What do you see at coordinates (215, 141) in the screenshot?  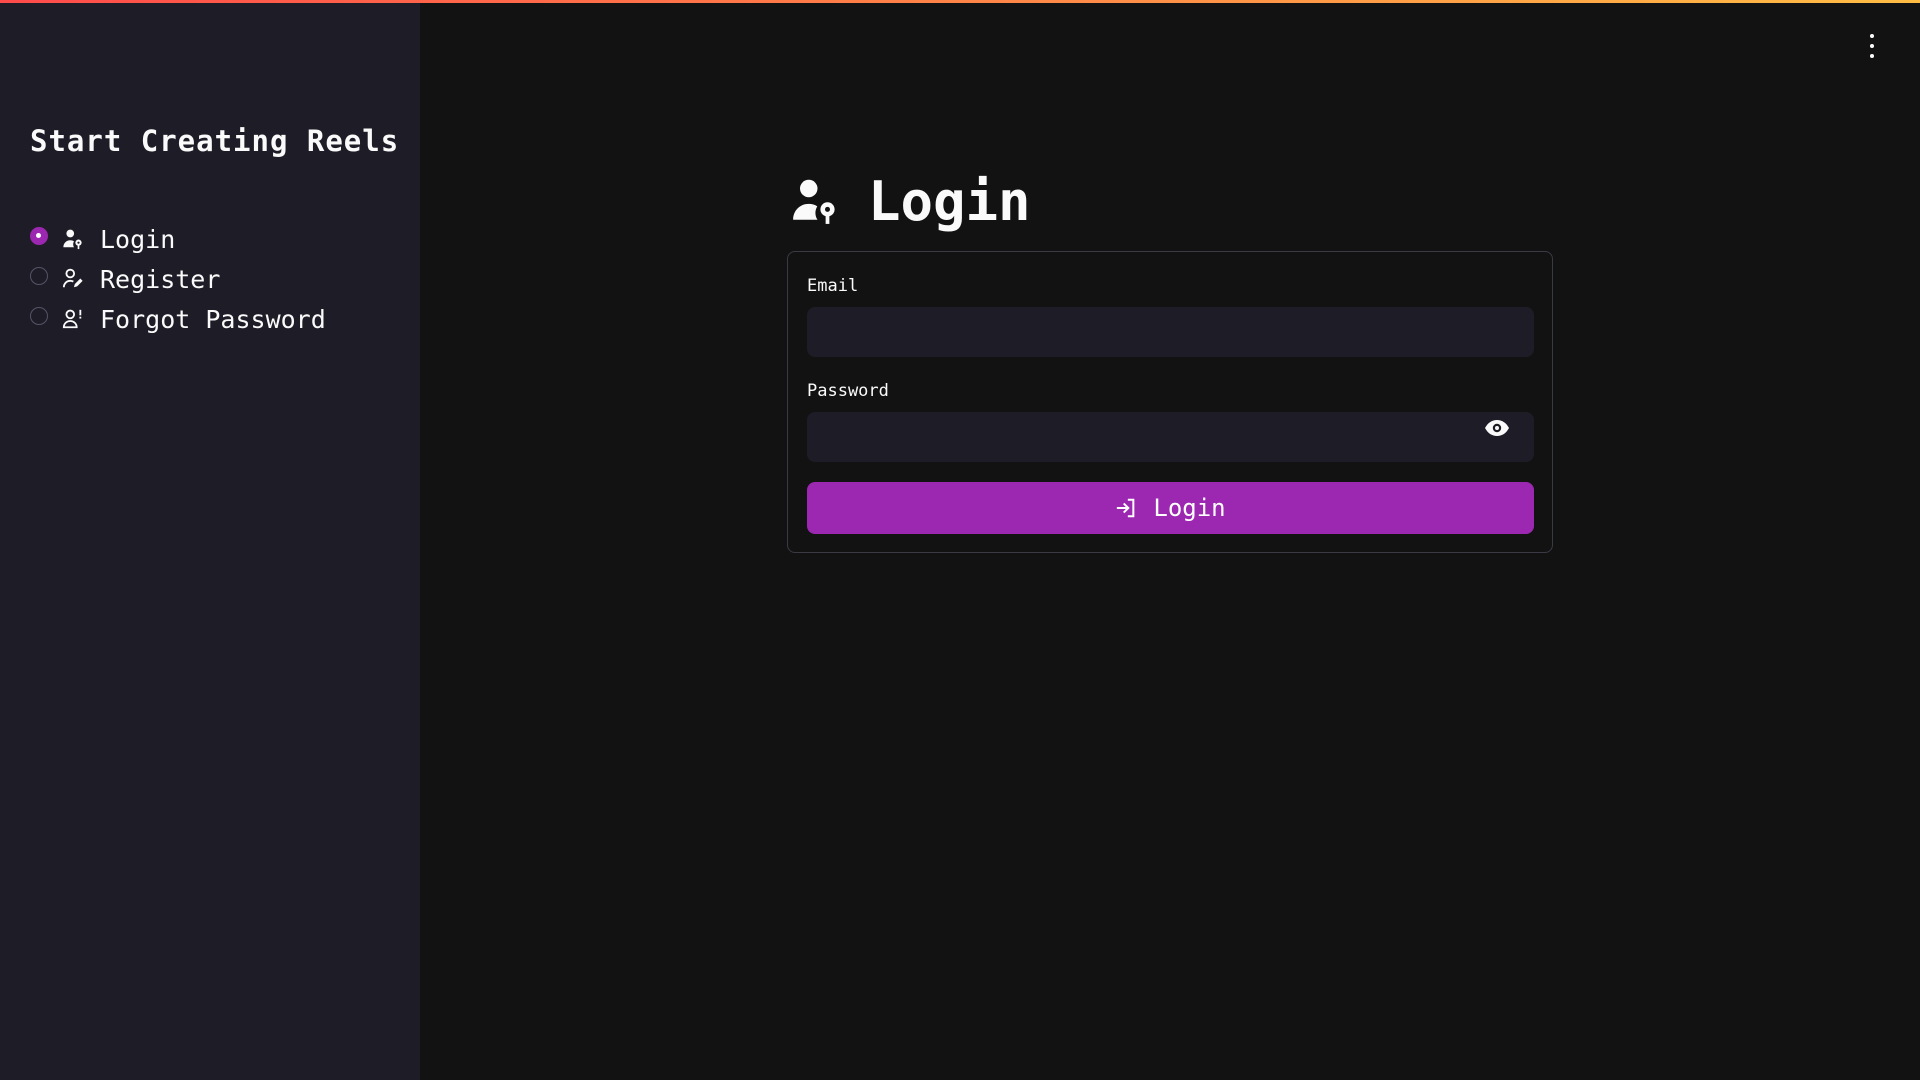 I see `sidebar-title: Start Creating Reels` at bounding box center [215, 141].